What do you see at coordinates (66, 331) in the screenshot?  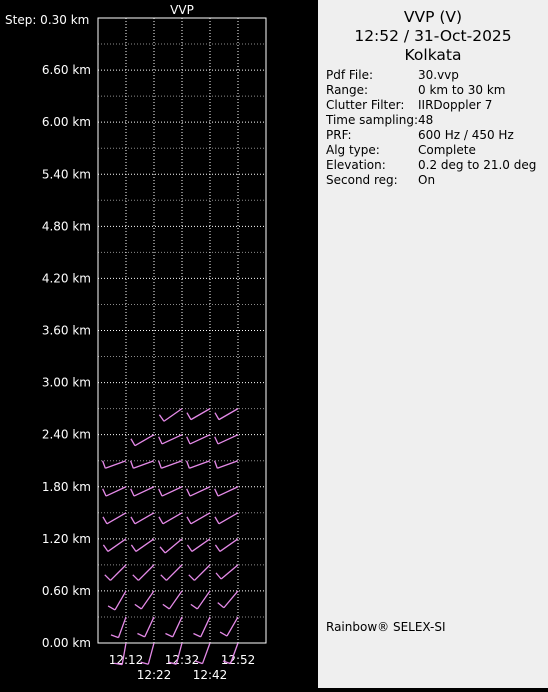 I see `y-tick-label: 3.60 km` at bounding box center [66, 331].